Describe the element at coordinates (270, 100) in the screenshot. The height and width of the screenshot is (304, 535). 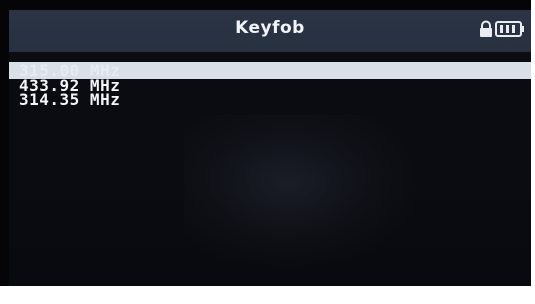
I see `frequency-item-314-35: 314.35 MHz` at that location.